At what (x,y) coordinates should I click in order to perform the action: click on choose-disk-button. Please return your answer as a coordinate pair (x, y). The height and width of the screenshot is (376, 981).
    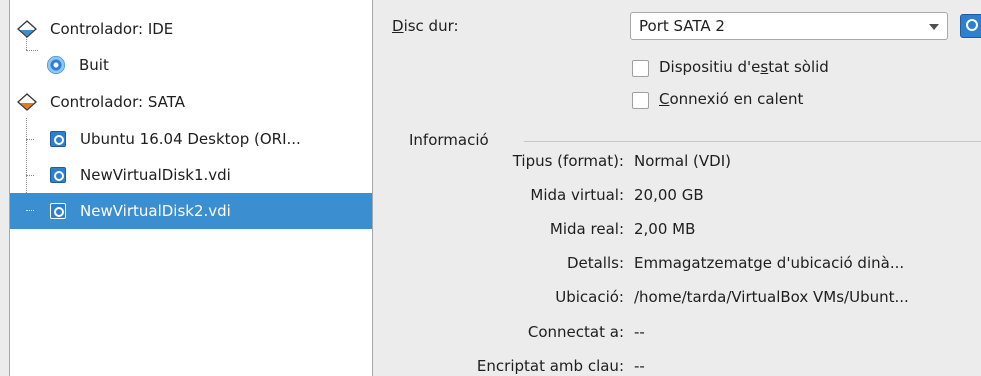
    Looking at the image, I should click on (970, 26).